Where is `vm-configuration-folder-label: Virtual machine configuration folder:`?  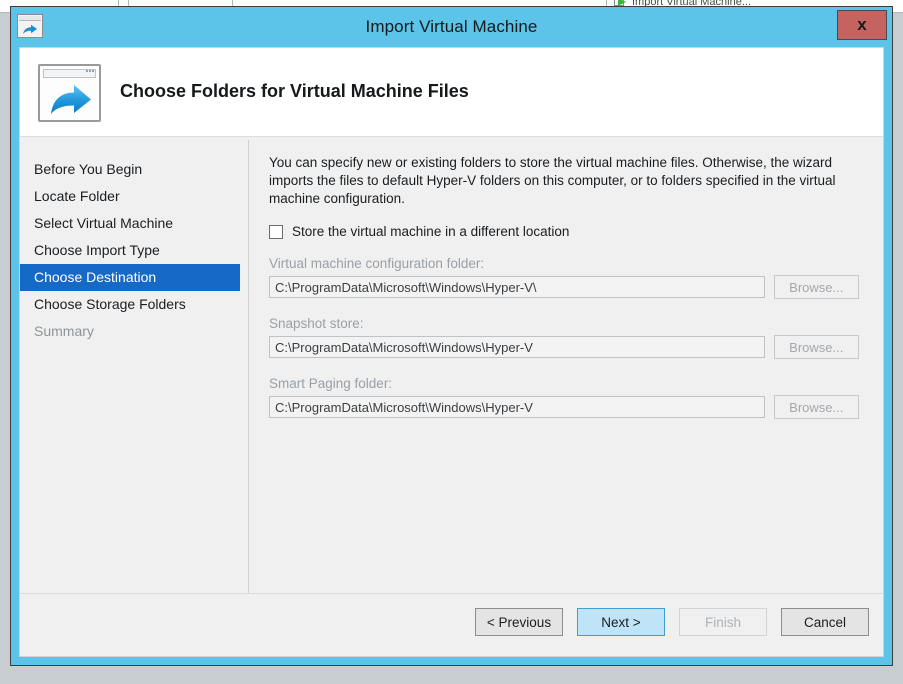
vm-configuration-folder-label: Virtual machine configuration folder: is located at coordinates (377, 263).